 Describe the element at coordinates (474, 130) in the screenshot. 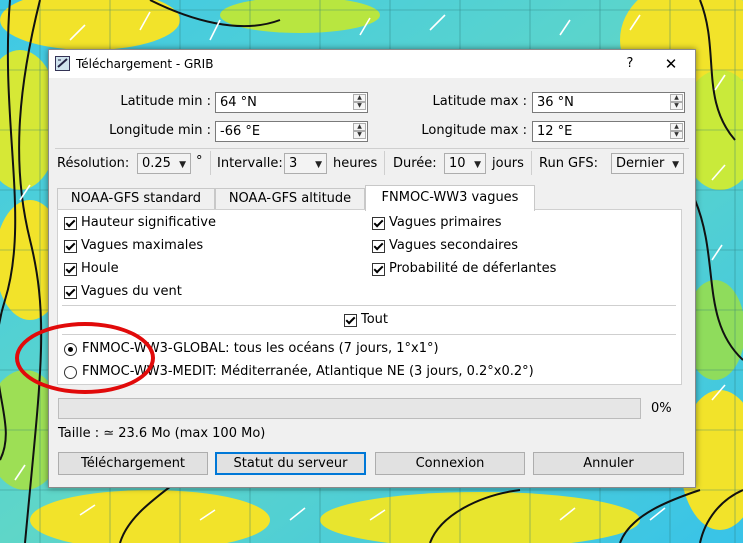

I see `lon-max-label: Longitude max :` at that location.